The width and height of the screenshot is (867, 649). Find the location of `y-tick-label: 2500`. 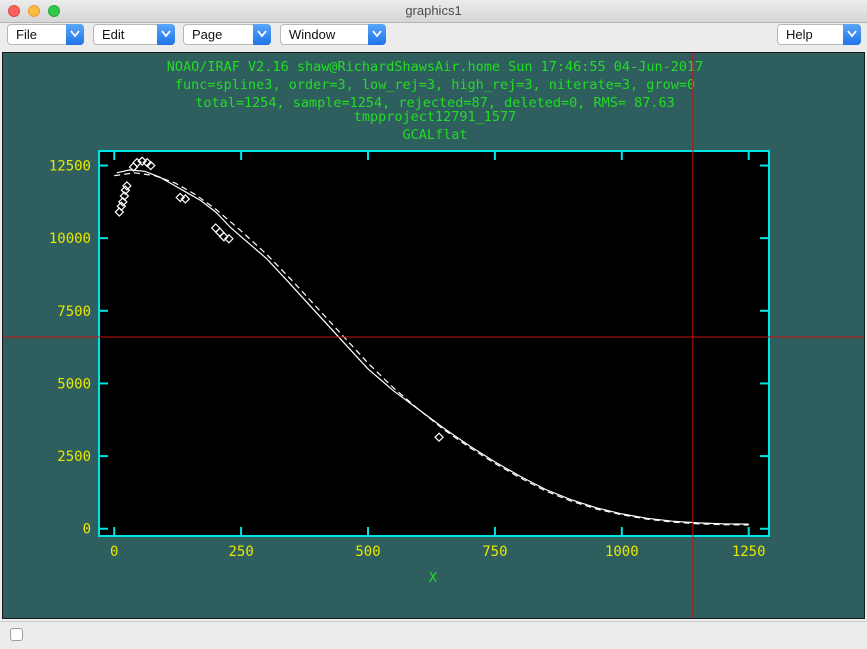

y-tick-label: 2500 is located at coordinates (74, 457).